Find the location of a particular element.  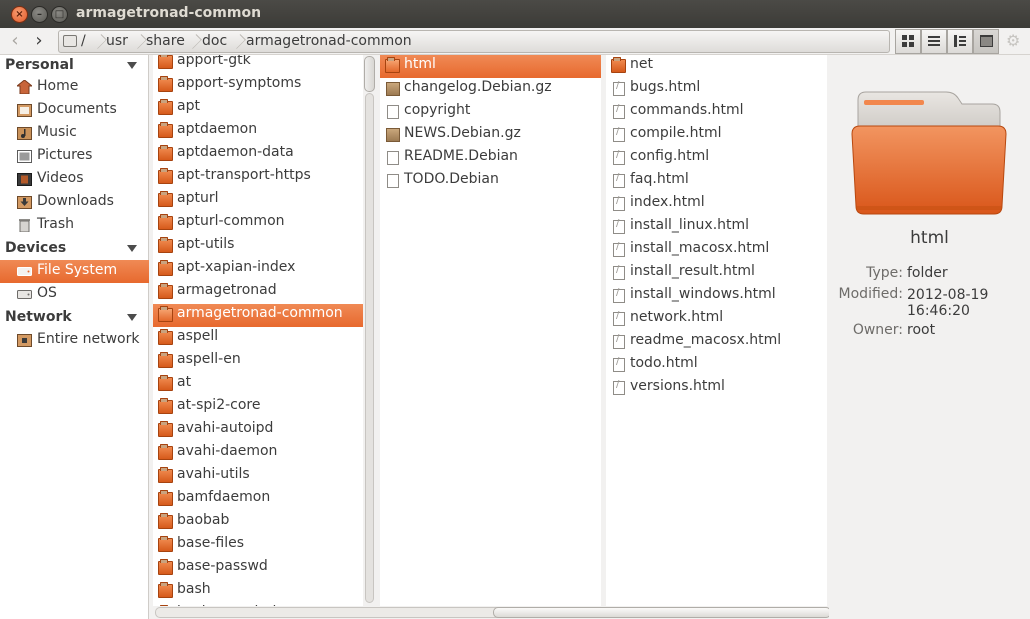

file-row: compile.html is located at coordinates (716, 135).